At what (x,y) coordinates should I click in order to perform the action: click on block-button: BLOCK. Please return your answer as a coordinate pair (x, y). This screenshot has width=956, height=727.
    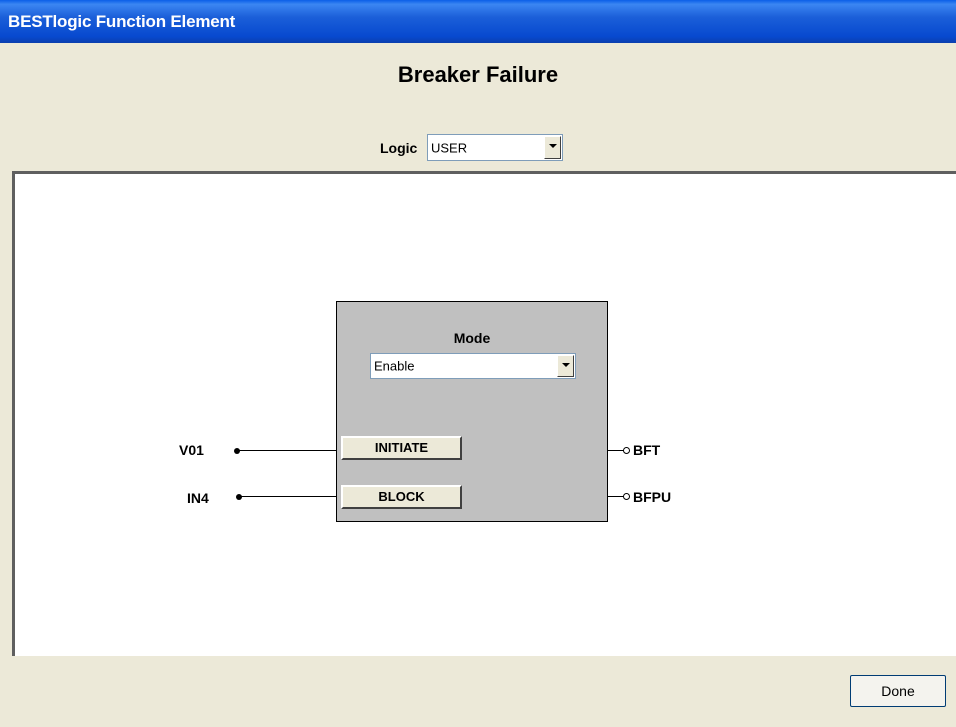
    Looking at the image, I should click on (401, 497).